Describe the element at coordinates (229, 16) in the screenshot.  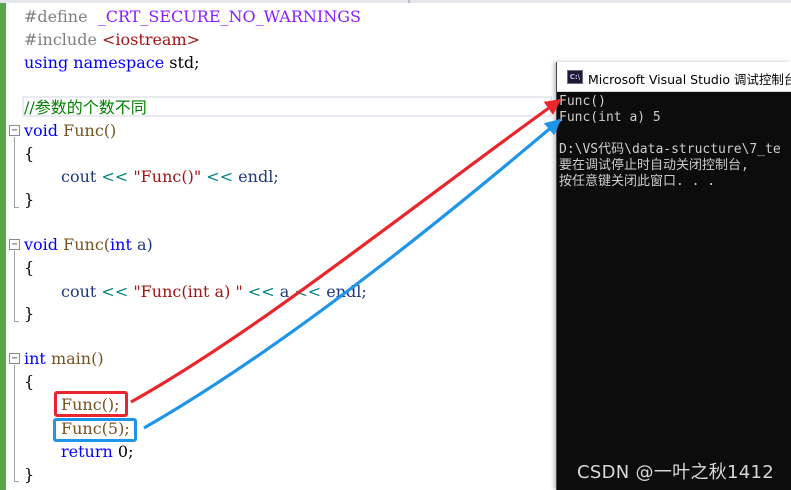
I see `define-macro: _CRT_SECURE_NO_WARNINGS` at that location.